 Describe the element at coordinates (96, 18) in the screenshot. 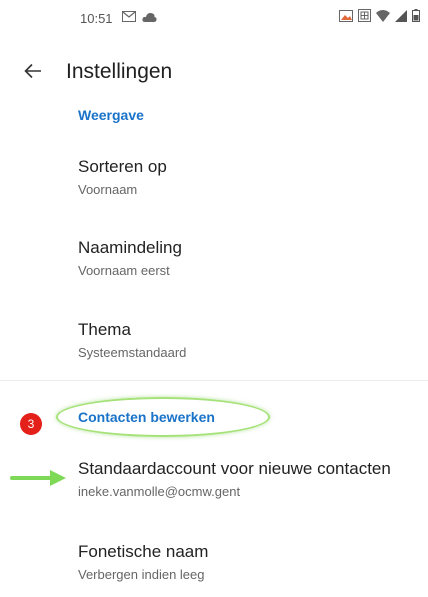

I see `status-time: 10:51` at that location.